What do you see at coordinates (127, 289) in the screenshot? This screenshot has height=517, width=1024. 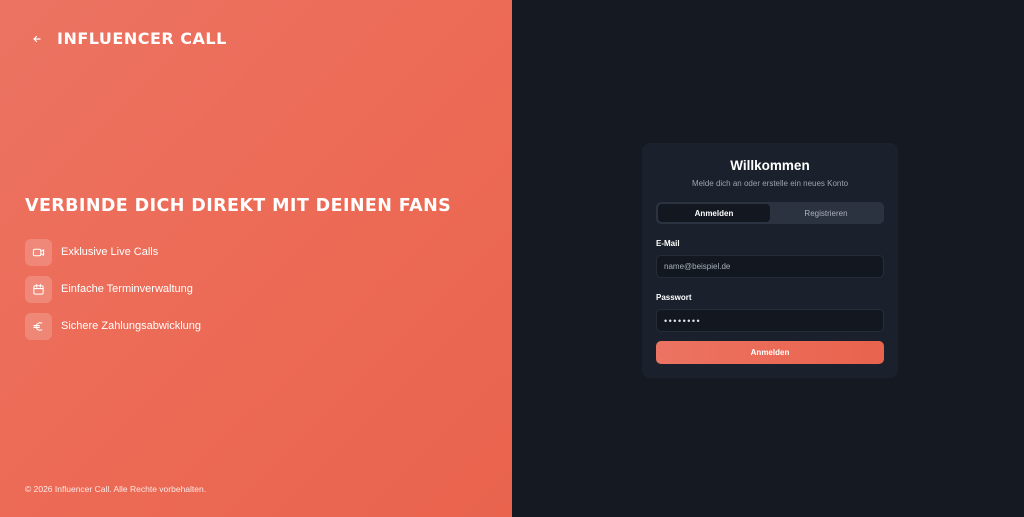 I see `feature-label: Einfache Terminverwaltung` at bounding box center [127, 289].